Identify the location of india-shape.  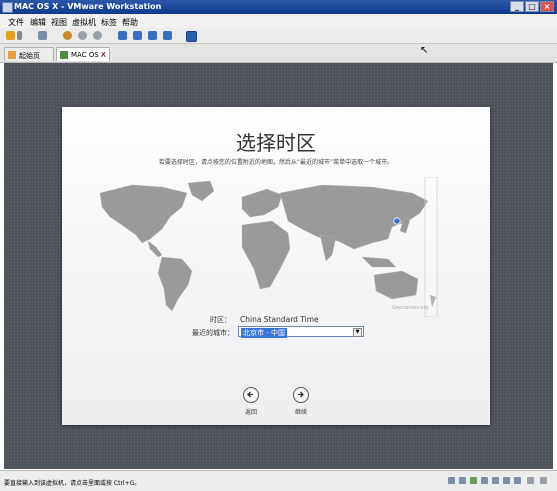
(328, 248).